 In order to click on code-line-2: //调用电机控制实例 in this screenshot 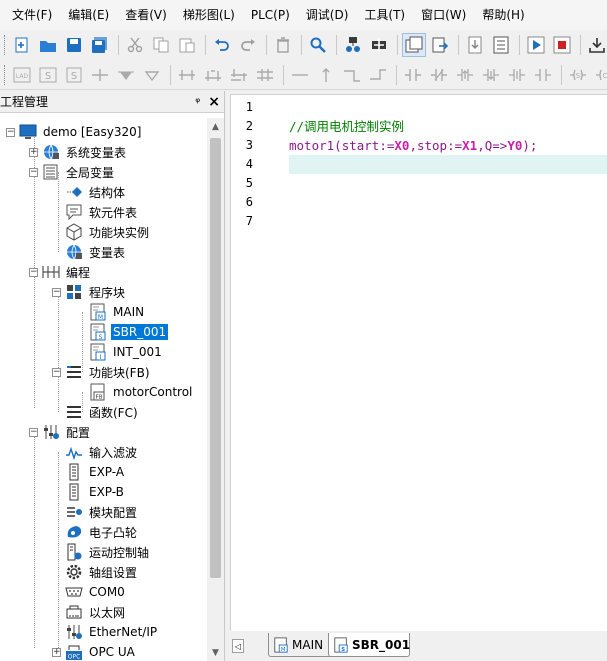, I will do `click(448, 126)`.